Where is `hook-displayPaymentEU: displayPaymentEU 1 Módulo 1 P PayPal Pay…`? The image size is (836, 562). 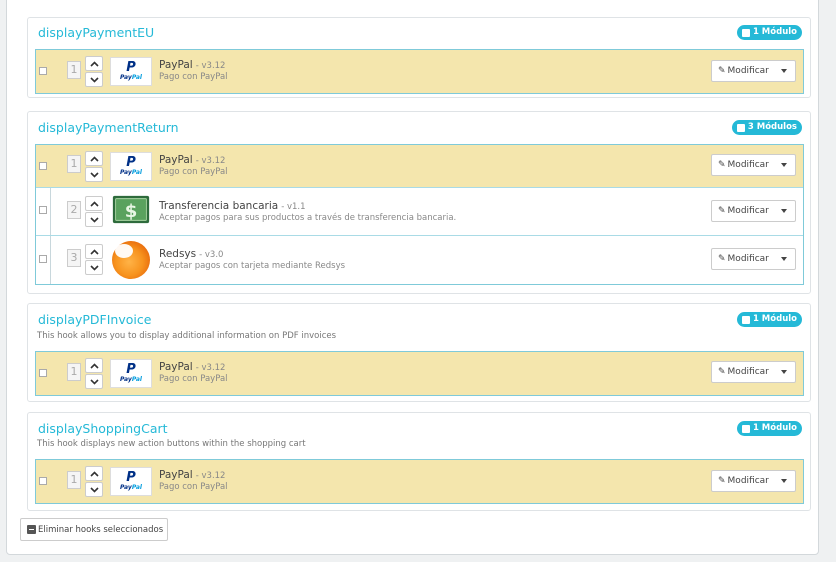
hook-displayPaymentEU: displayPaymentEU 1 Módulo 1 P PayPal Pay… is located at coordinates (419, 57).